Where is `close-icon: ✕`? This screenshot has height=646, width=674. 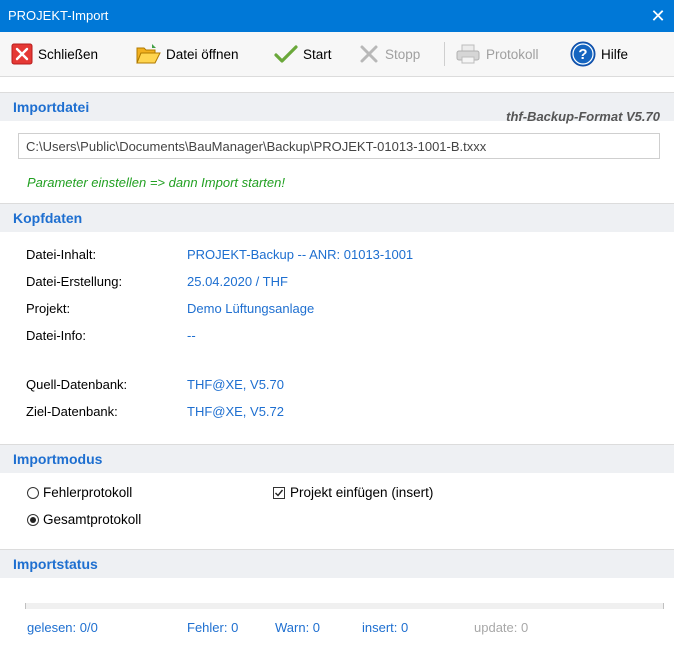 close-icon: ✕ is located at coordinates (658, 16).